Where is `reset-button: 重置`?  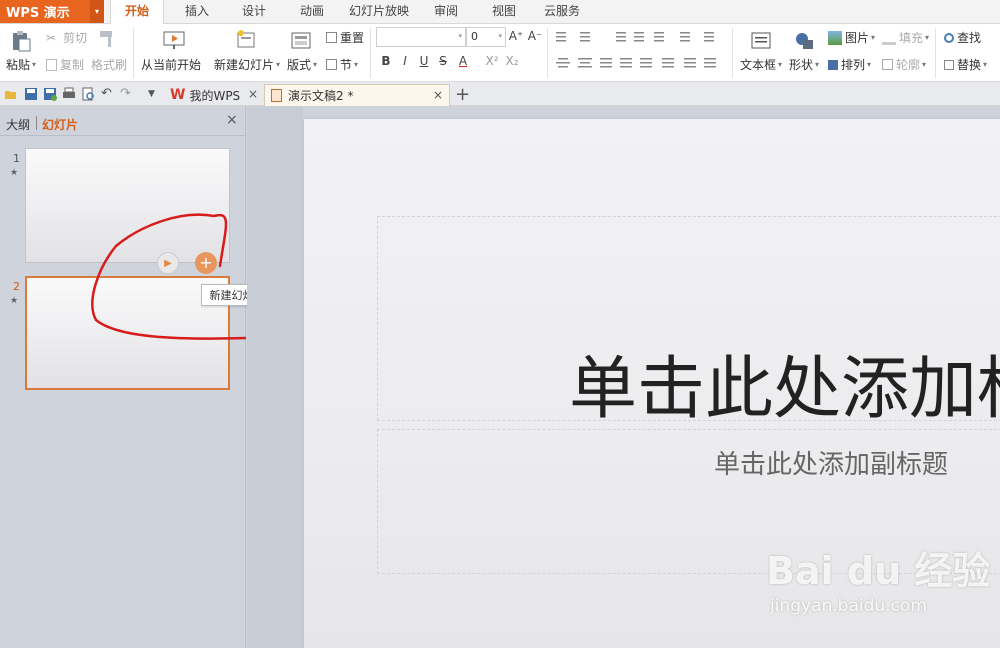 reset-button: 重置 is located at coordinates (345, 37).